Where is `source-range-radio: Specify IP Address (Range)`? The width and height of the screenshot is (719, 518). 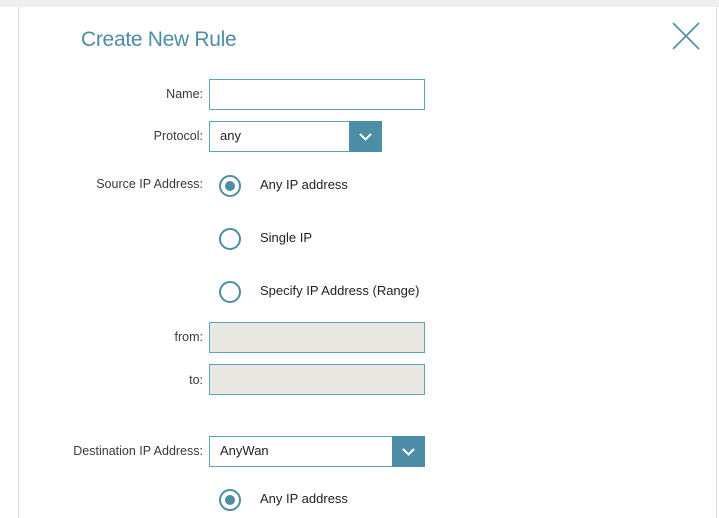
source-range-radio: Specify IP Address (Range) is located at coordinates (349, 292).